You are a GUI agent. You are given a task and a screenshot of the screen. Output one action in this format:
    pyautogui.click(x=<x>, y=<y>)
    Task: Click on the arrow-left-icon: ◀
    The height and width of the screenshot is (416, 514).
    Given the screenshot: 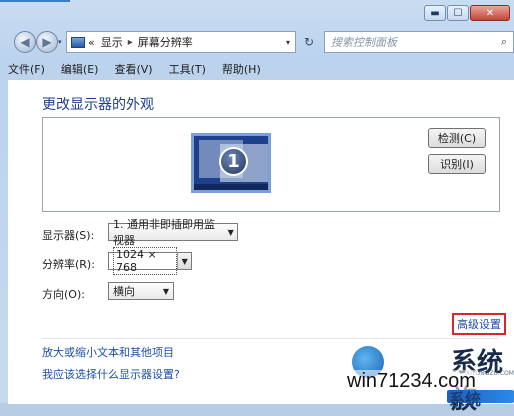 What is the action you would take?
    pyautogui.click(x=25, y=42)
    